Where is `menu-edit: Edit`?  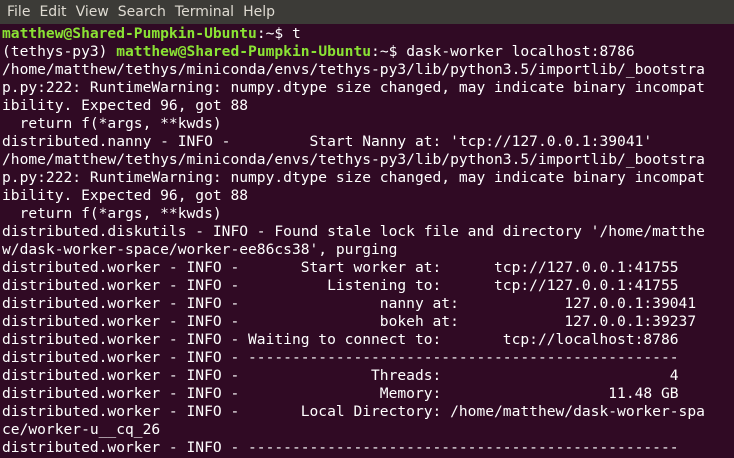
menu-edit: Edit is located at coordinates (54, 12).